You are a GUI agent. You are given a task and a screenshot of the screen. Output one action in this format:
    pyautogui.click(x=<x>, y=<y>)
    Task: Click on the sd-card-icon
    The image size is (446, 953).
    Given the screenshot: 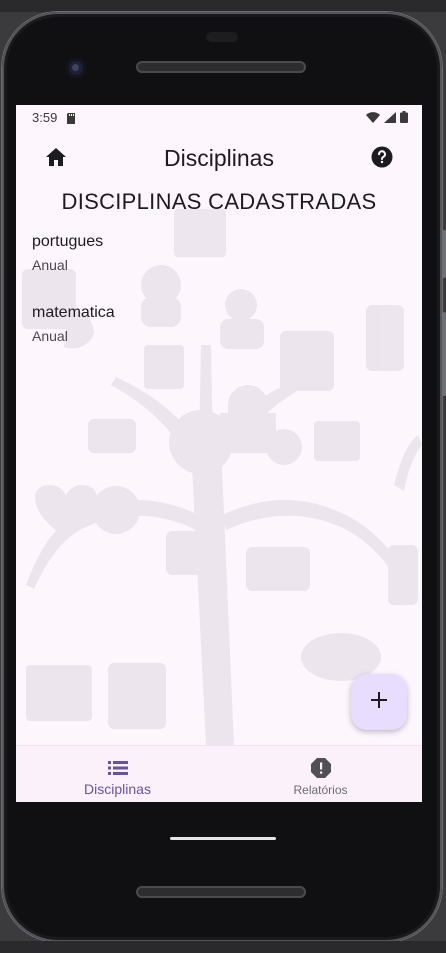 What is the action you would take?
    pyautogui.click(x=71, y=119)
    